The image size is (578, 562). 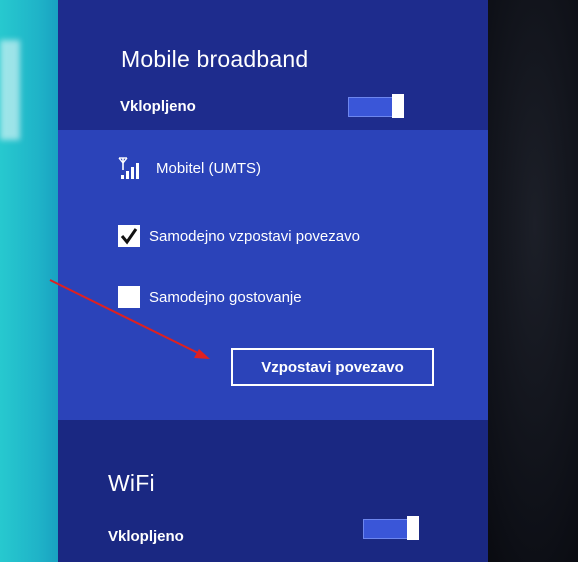 I want to click on auto-connect-checkbox-row: Samodejno vzpostavi povezavo, so click(x=239, y=236).